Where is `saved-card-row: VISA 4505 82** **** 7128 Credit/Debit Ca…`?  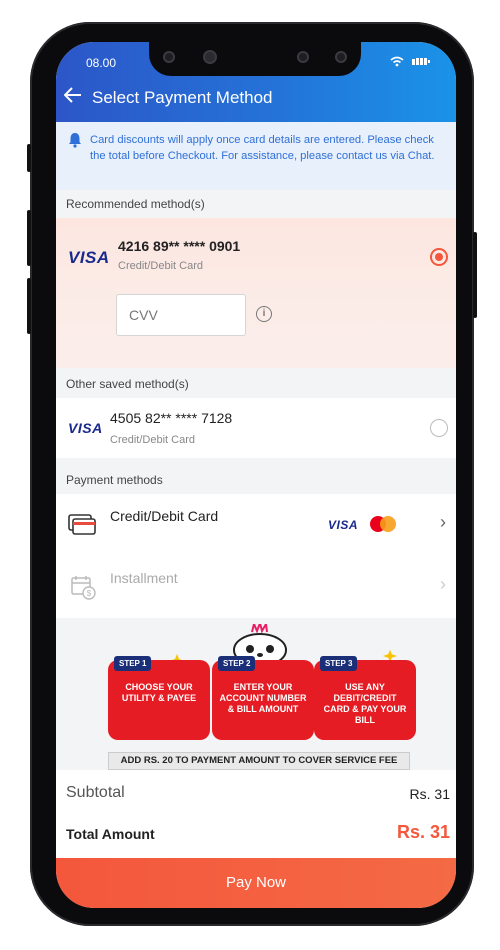
saved-card-row: VISA 4505 82** **** 7128 Credit/Debit Ca… is located at coordinates (256, 428).